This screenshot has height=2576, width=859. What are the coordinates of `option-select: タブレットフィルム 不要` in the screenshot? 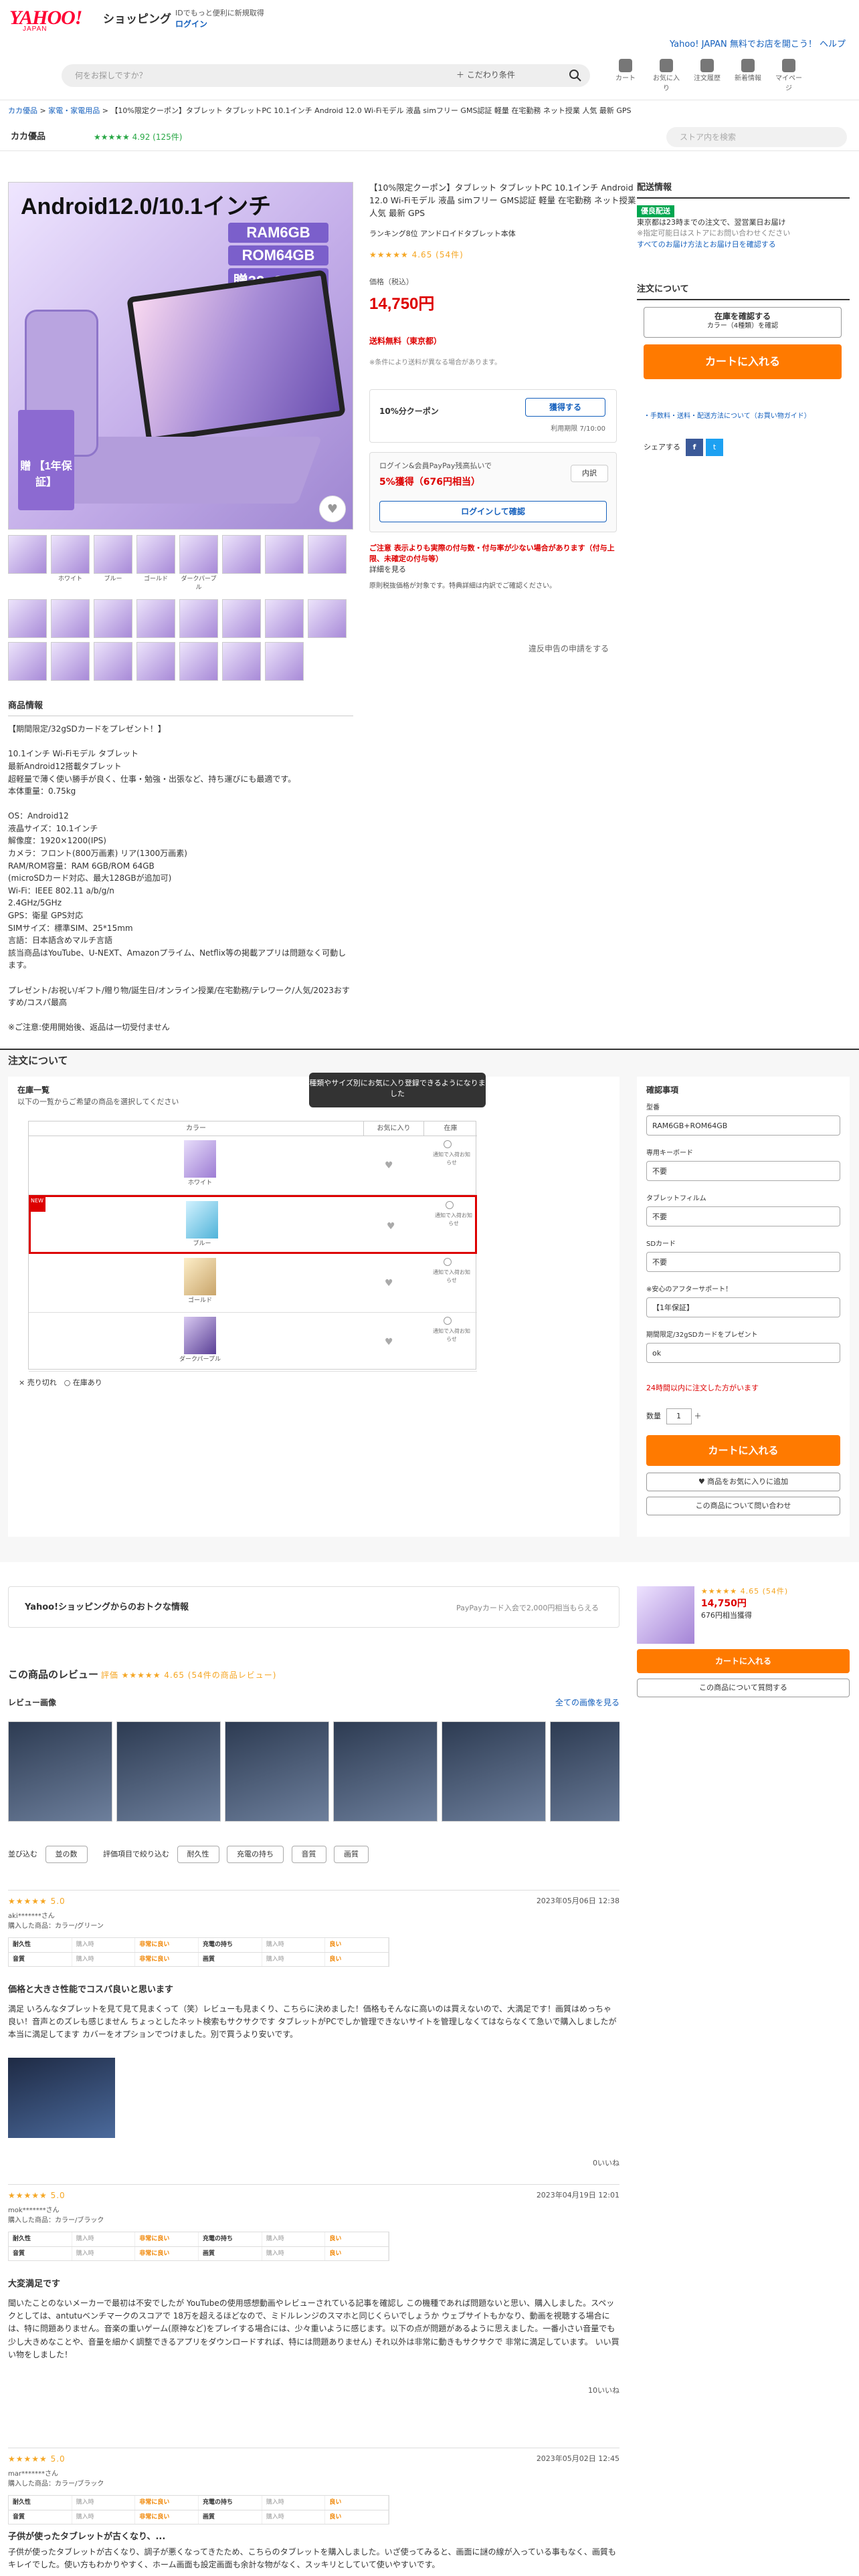 It's located at (743, 1210).